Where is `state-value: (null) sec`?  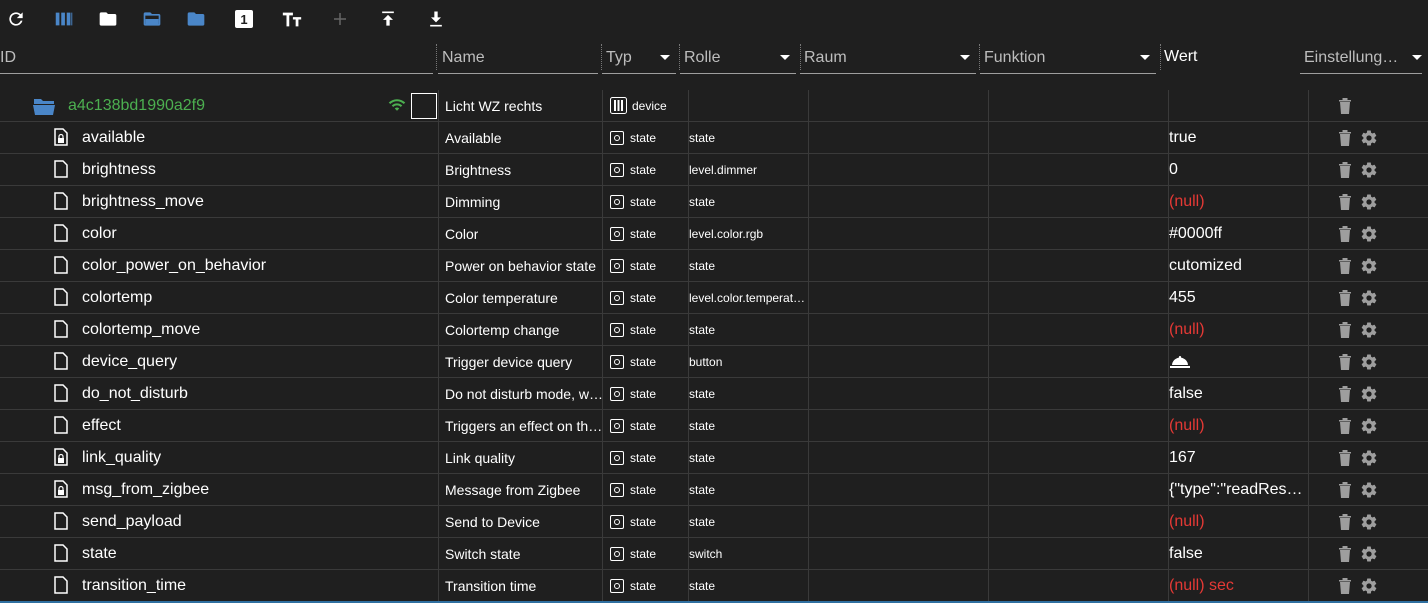
state-value: (null) sec is located at coordinates (1201, 586).